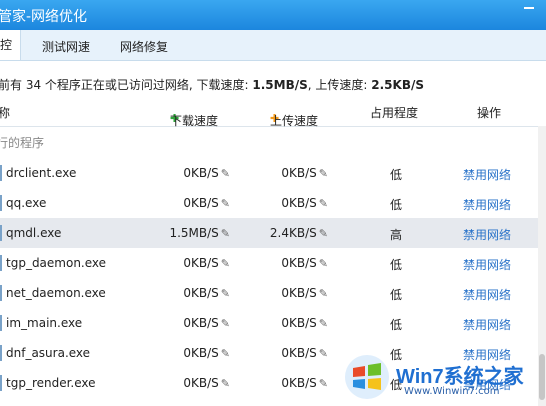  What do you see at coordinates (194, 233) in the screenshot?
I see `download-speed: 1.5MB/S` at bounding box center [194, 233].